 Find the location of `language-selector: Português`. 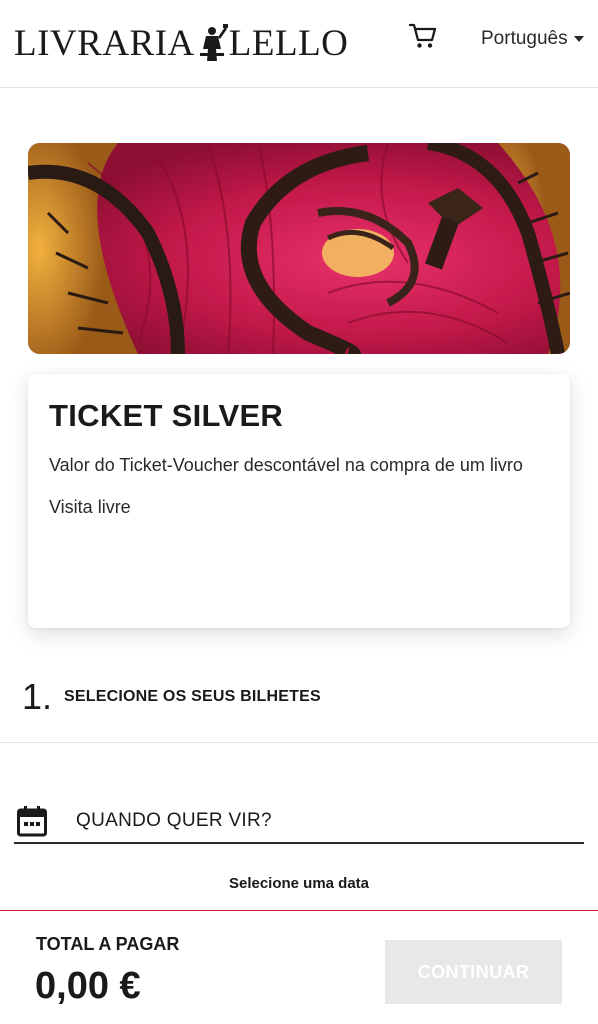

language-selector: Português is located at coordinates (532, 39).